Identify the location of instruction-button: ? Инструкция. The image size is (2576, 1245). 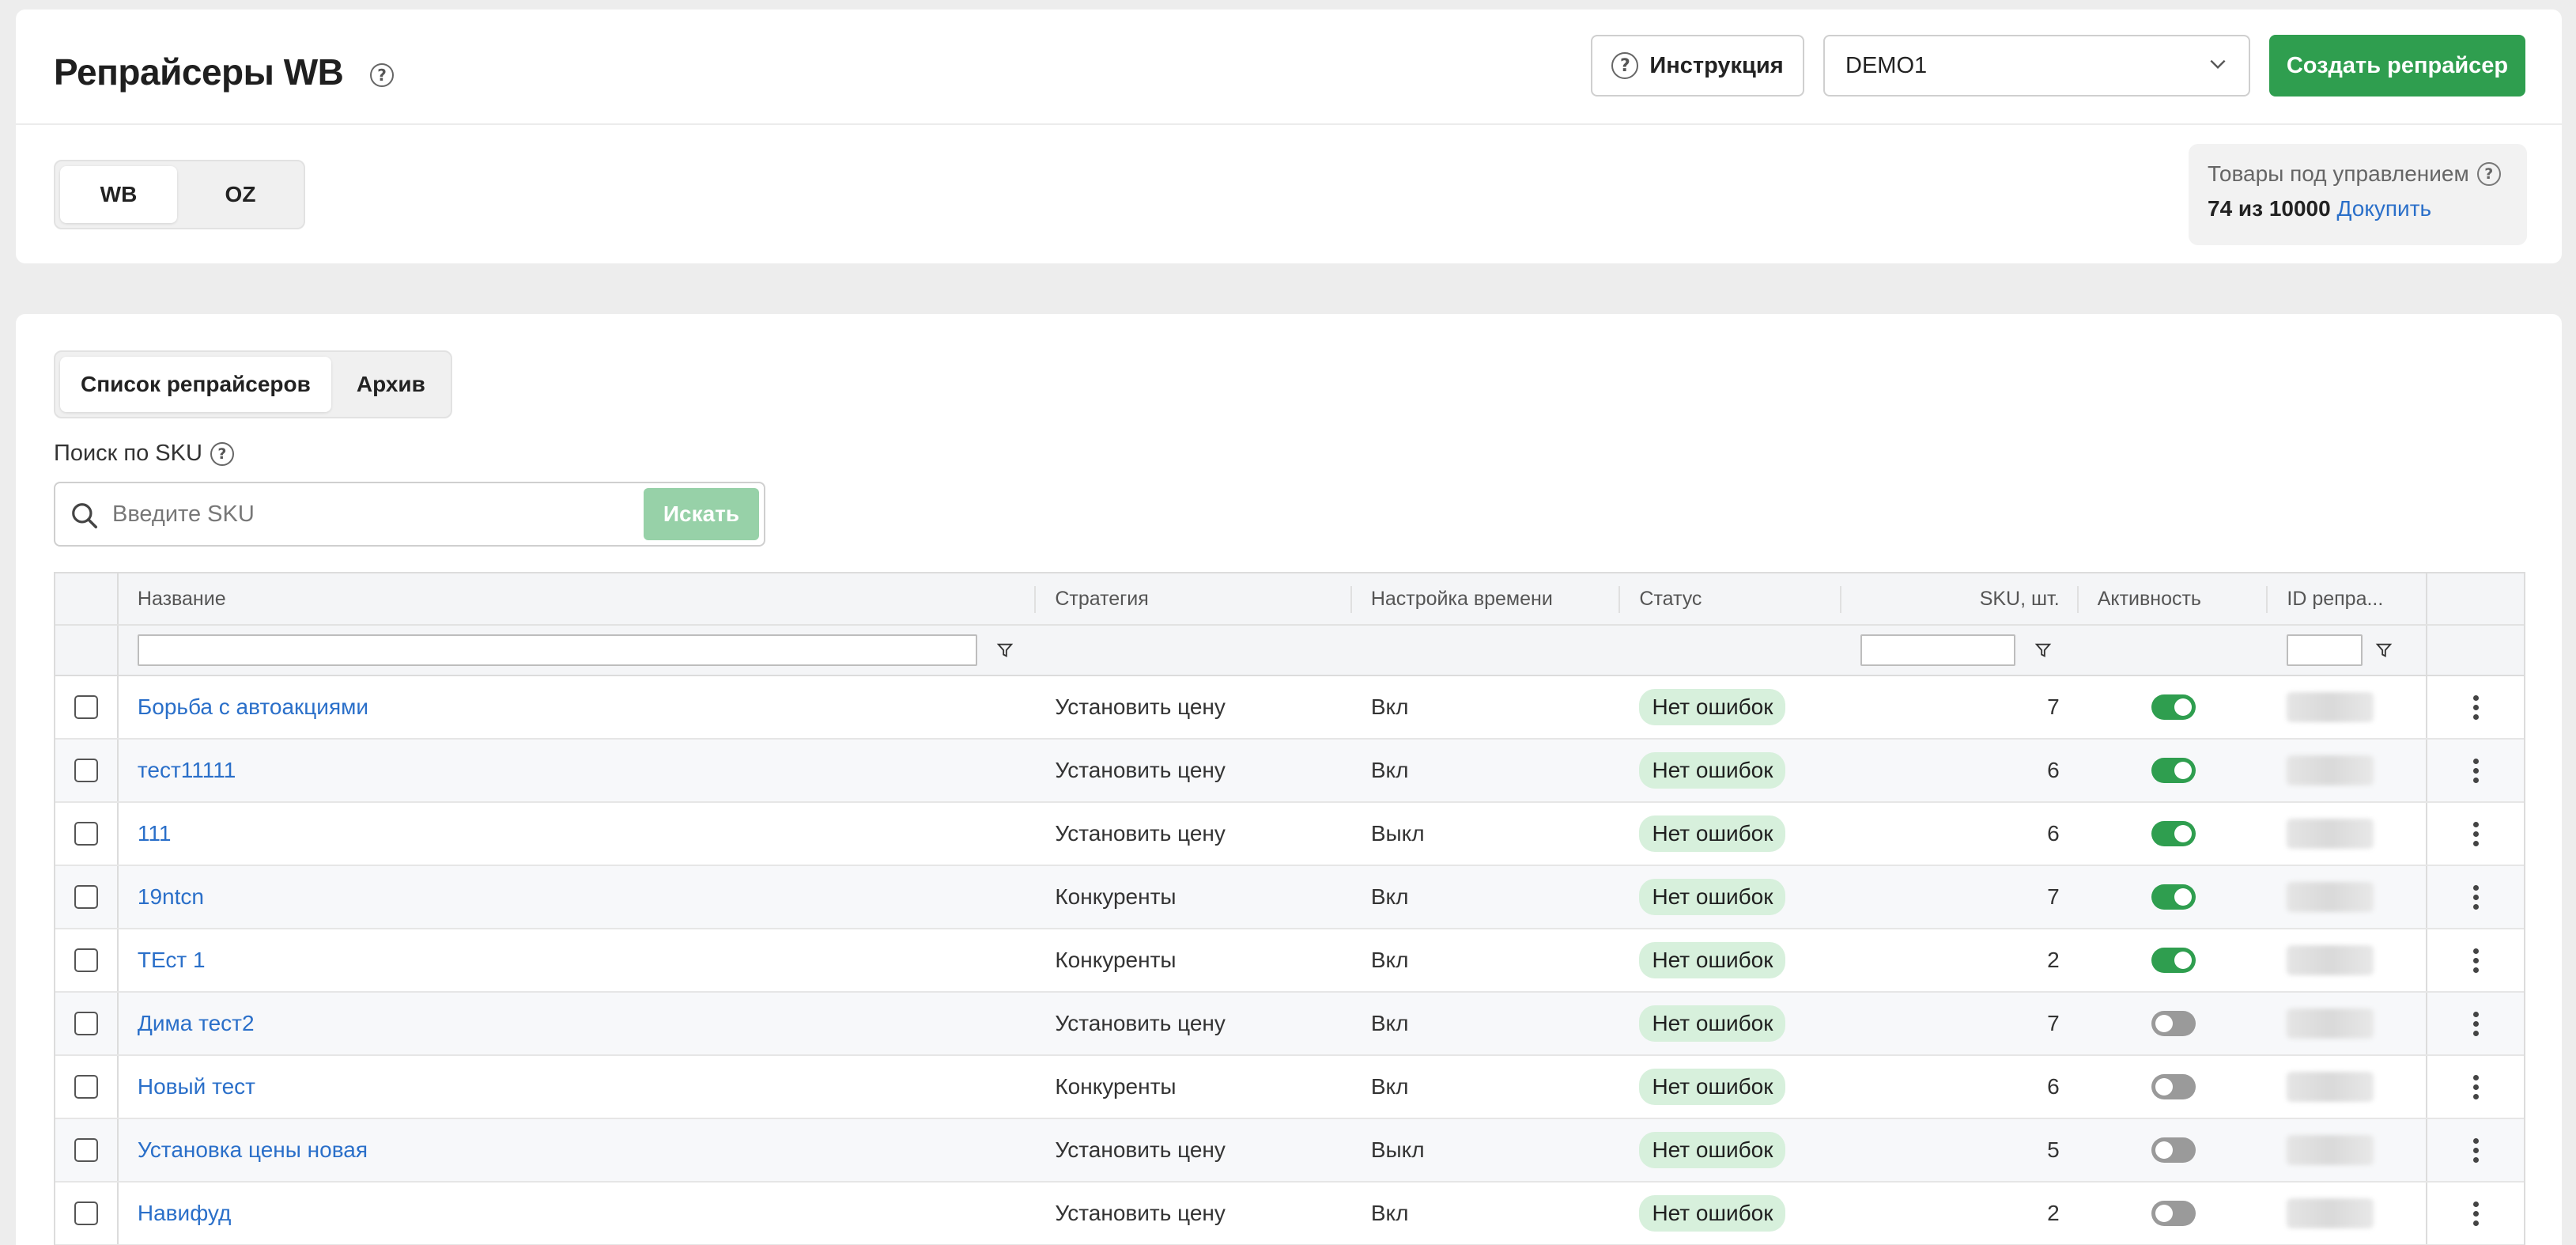
(1697, 65).